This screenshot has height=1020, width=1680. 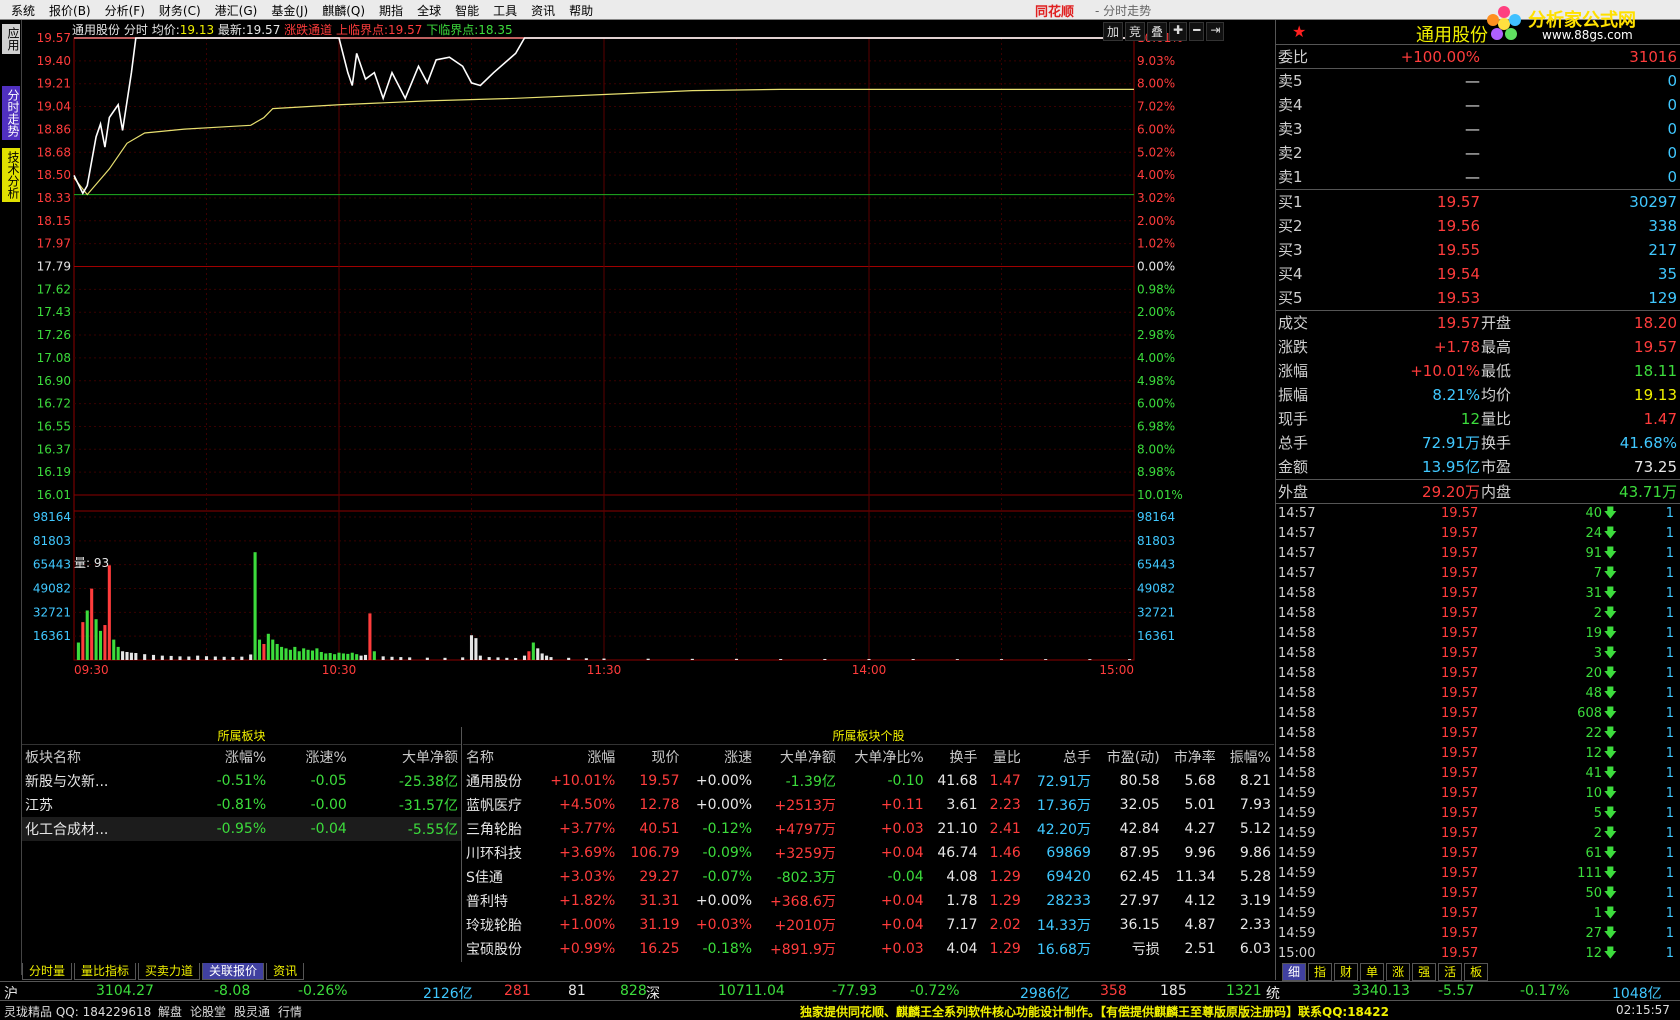 What do you see at coordinates (1135, 31) in the screenshot?
I see `chart-tool-button-1: 竞` at bounding box center [1135, 31].